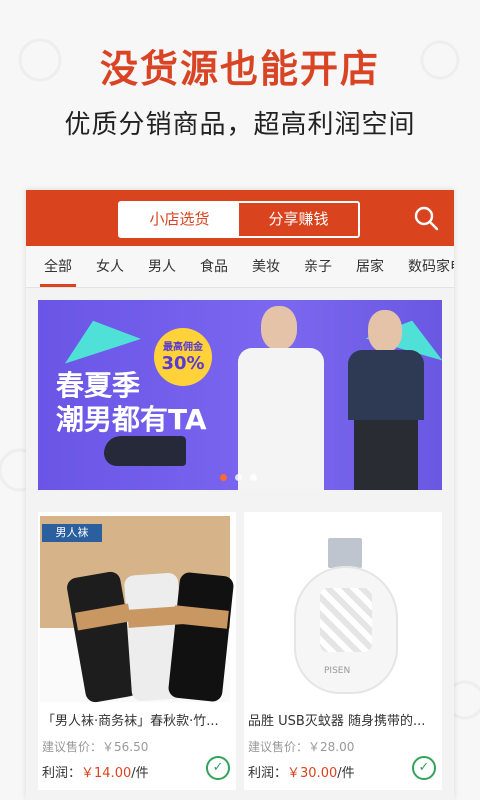  What do you see at coordinates (240, 125) in the screenshot?
I see `promo-subtitle: 优质分销商品，超高利润空间` at bounding box center [240, 125].